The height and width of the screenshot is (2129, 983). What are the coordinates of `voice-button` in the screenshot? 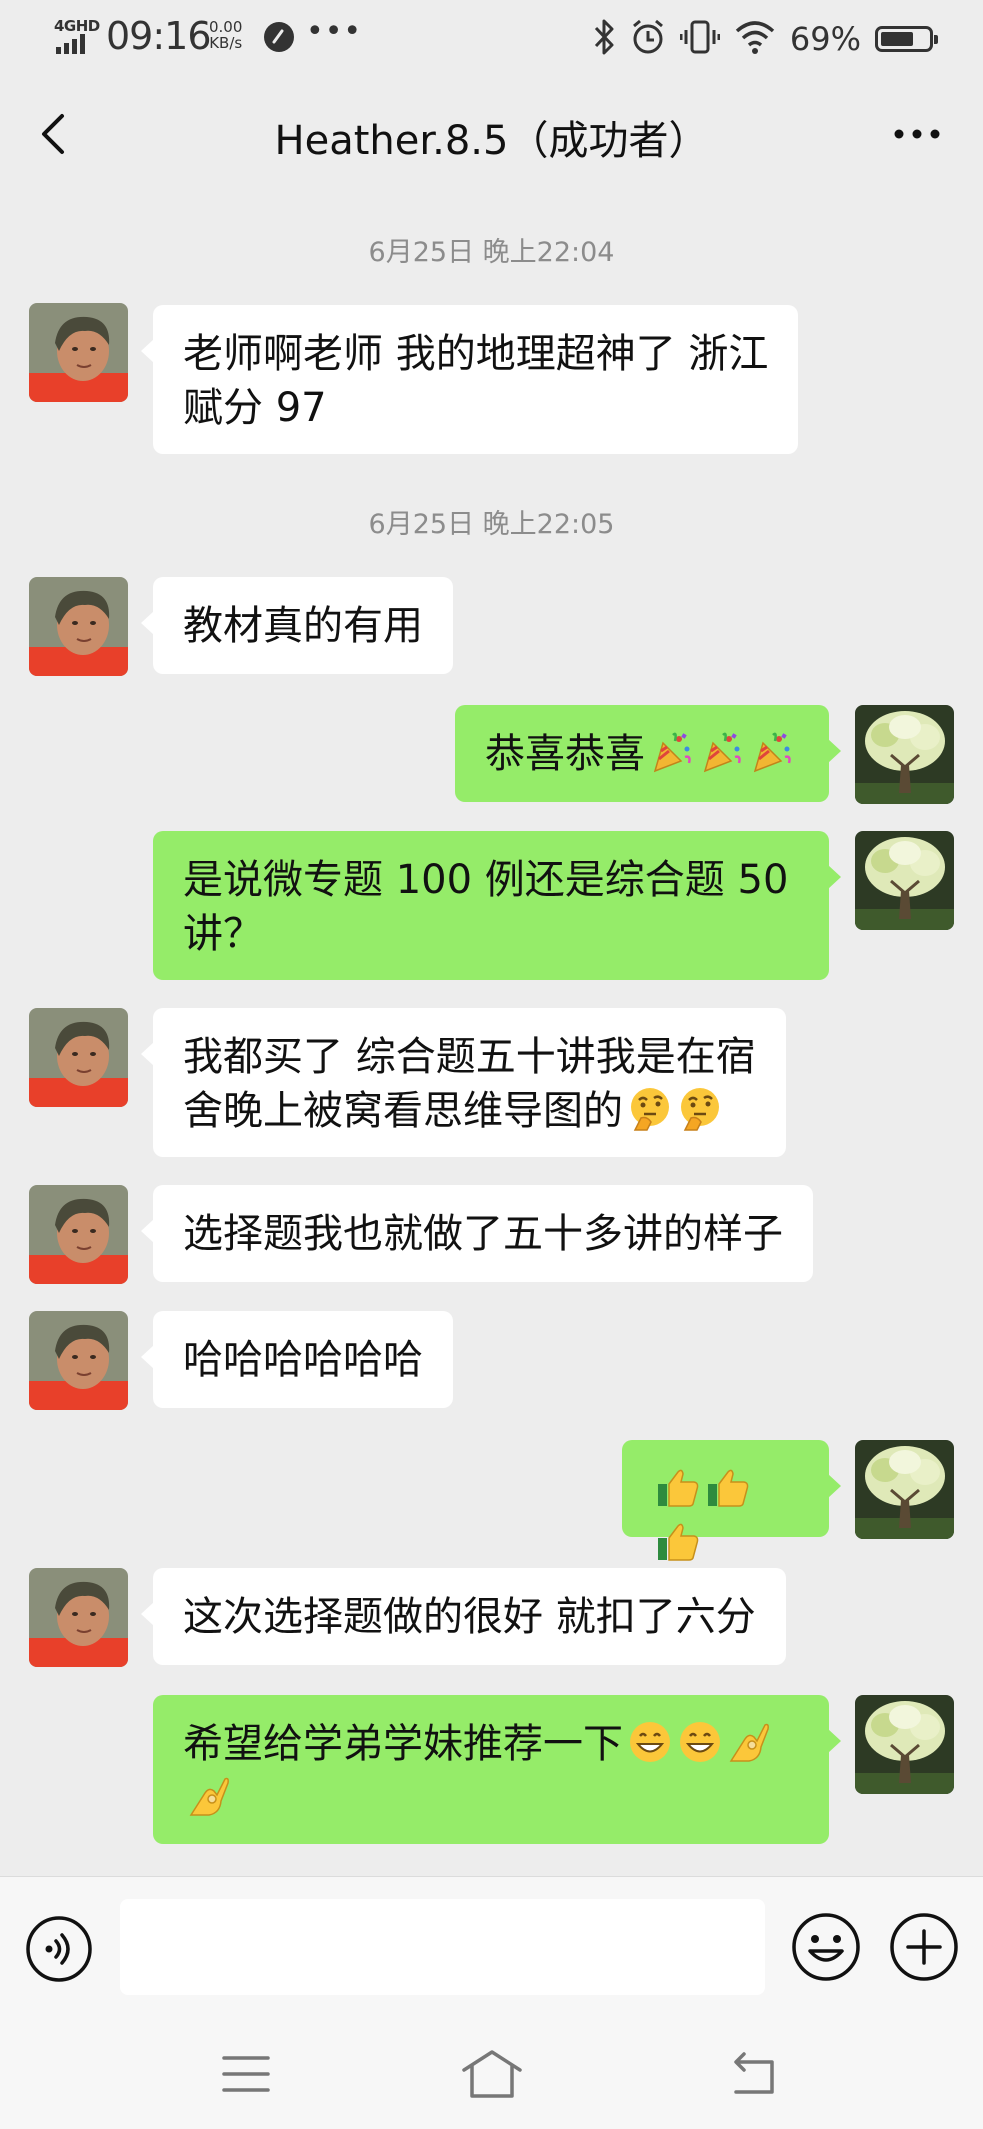 It's located at (59, 1951).